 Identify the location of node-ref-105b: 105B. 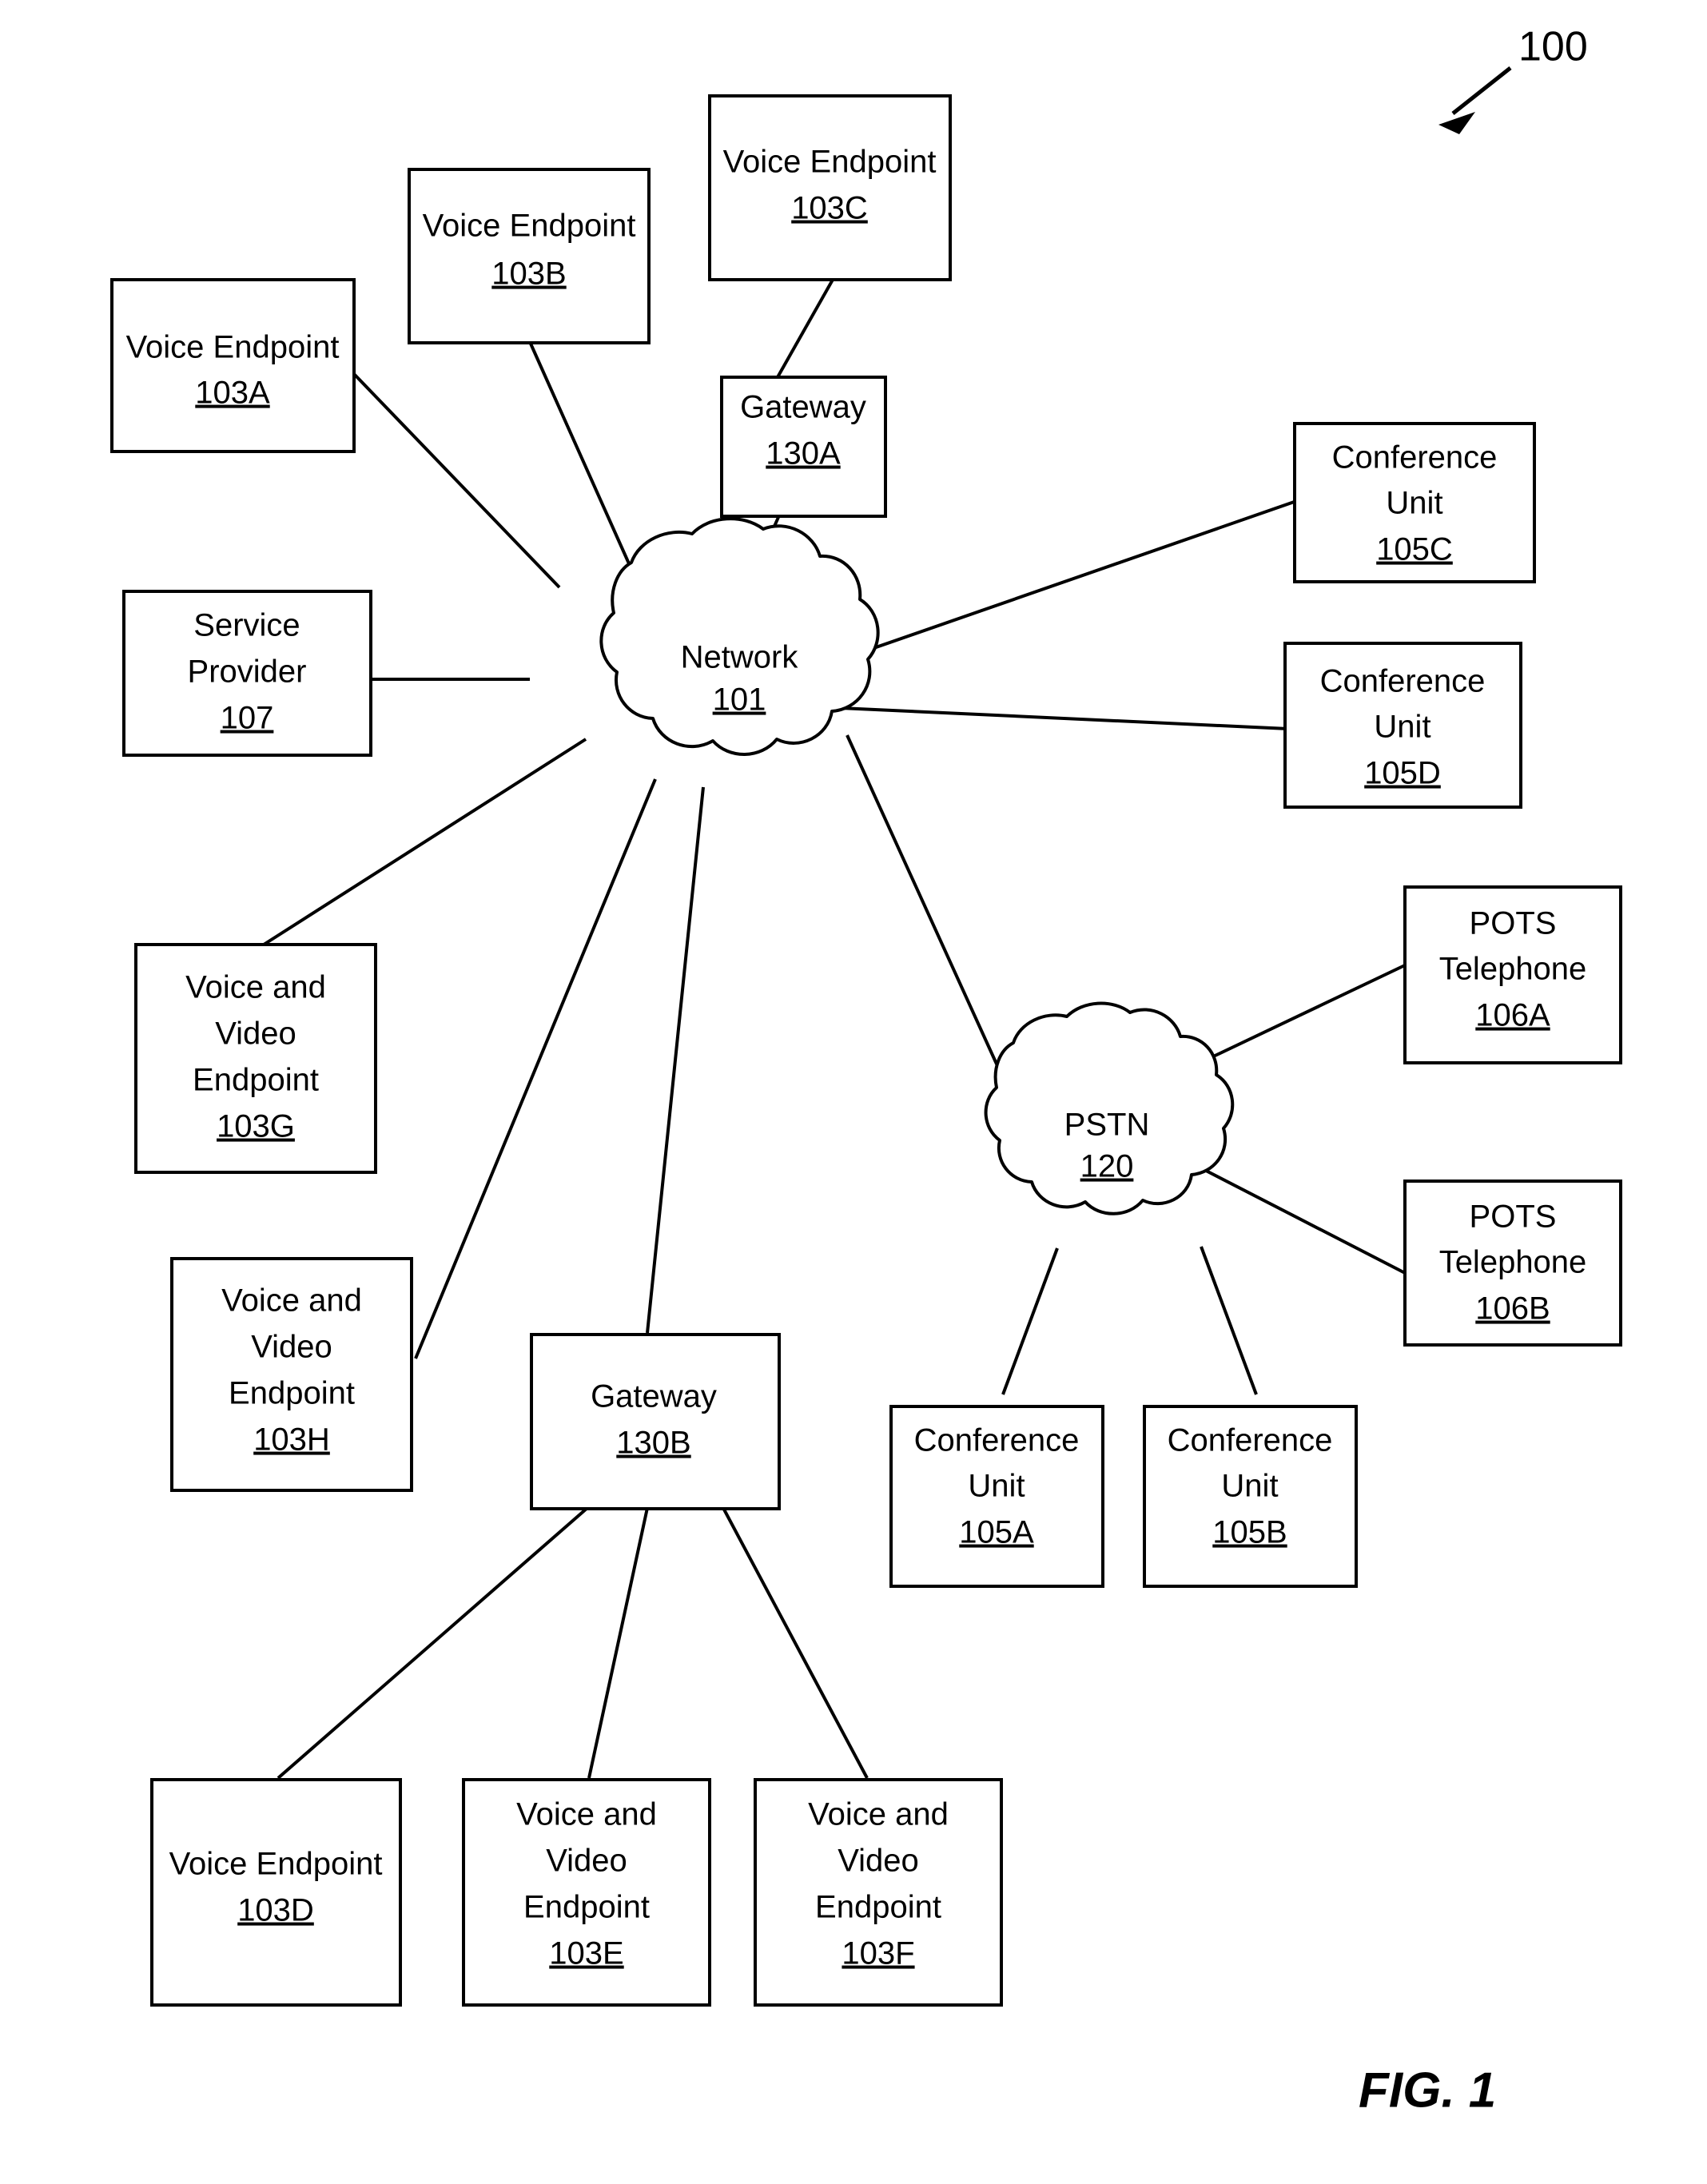
(1249, 1532).